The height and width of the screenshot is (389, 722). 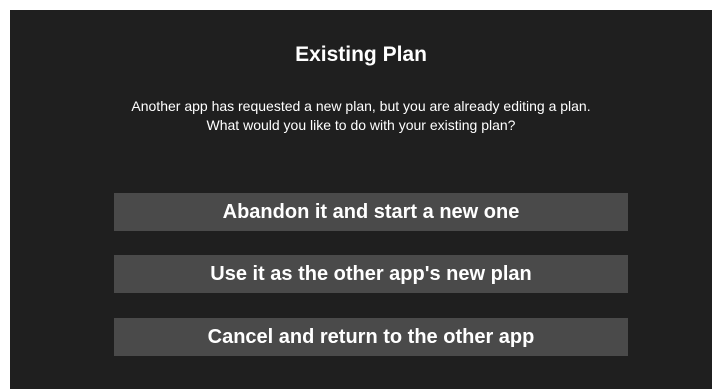 I want to click on cancel-and-return-button: Cancel and return to the other app, so click(x=371, y=337).